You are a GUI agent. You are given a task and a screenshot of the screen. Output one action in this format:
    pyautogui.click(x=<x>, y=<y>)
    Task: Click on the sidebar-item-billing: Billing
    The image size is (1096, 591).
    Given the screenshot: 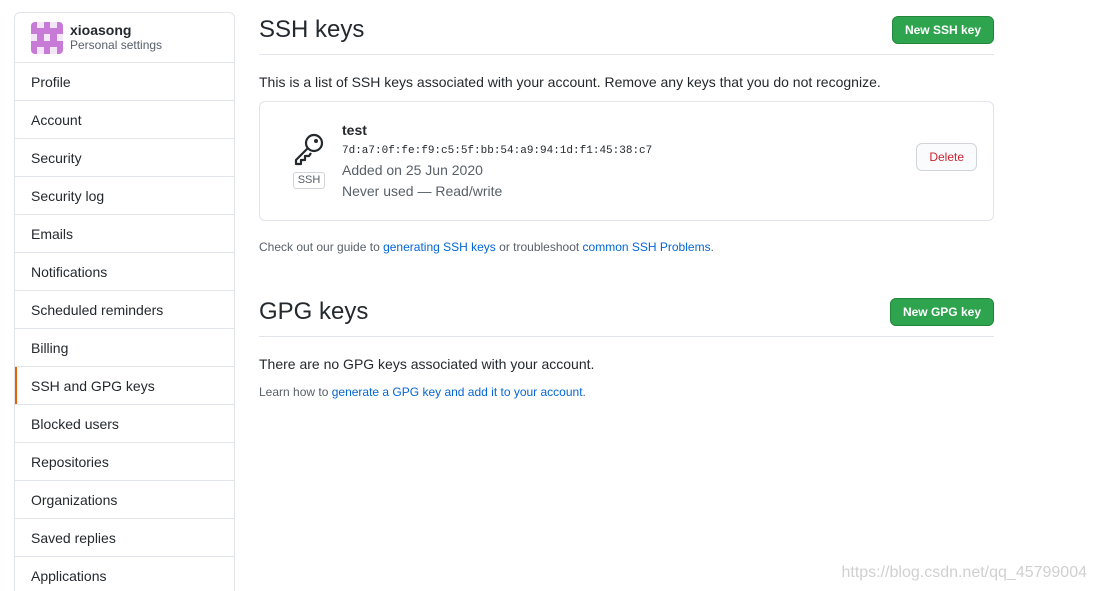 What is the action you would take?
    pyautogui.click(x=124, y=348)
    